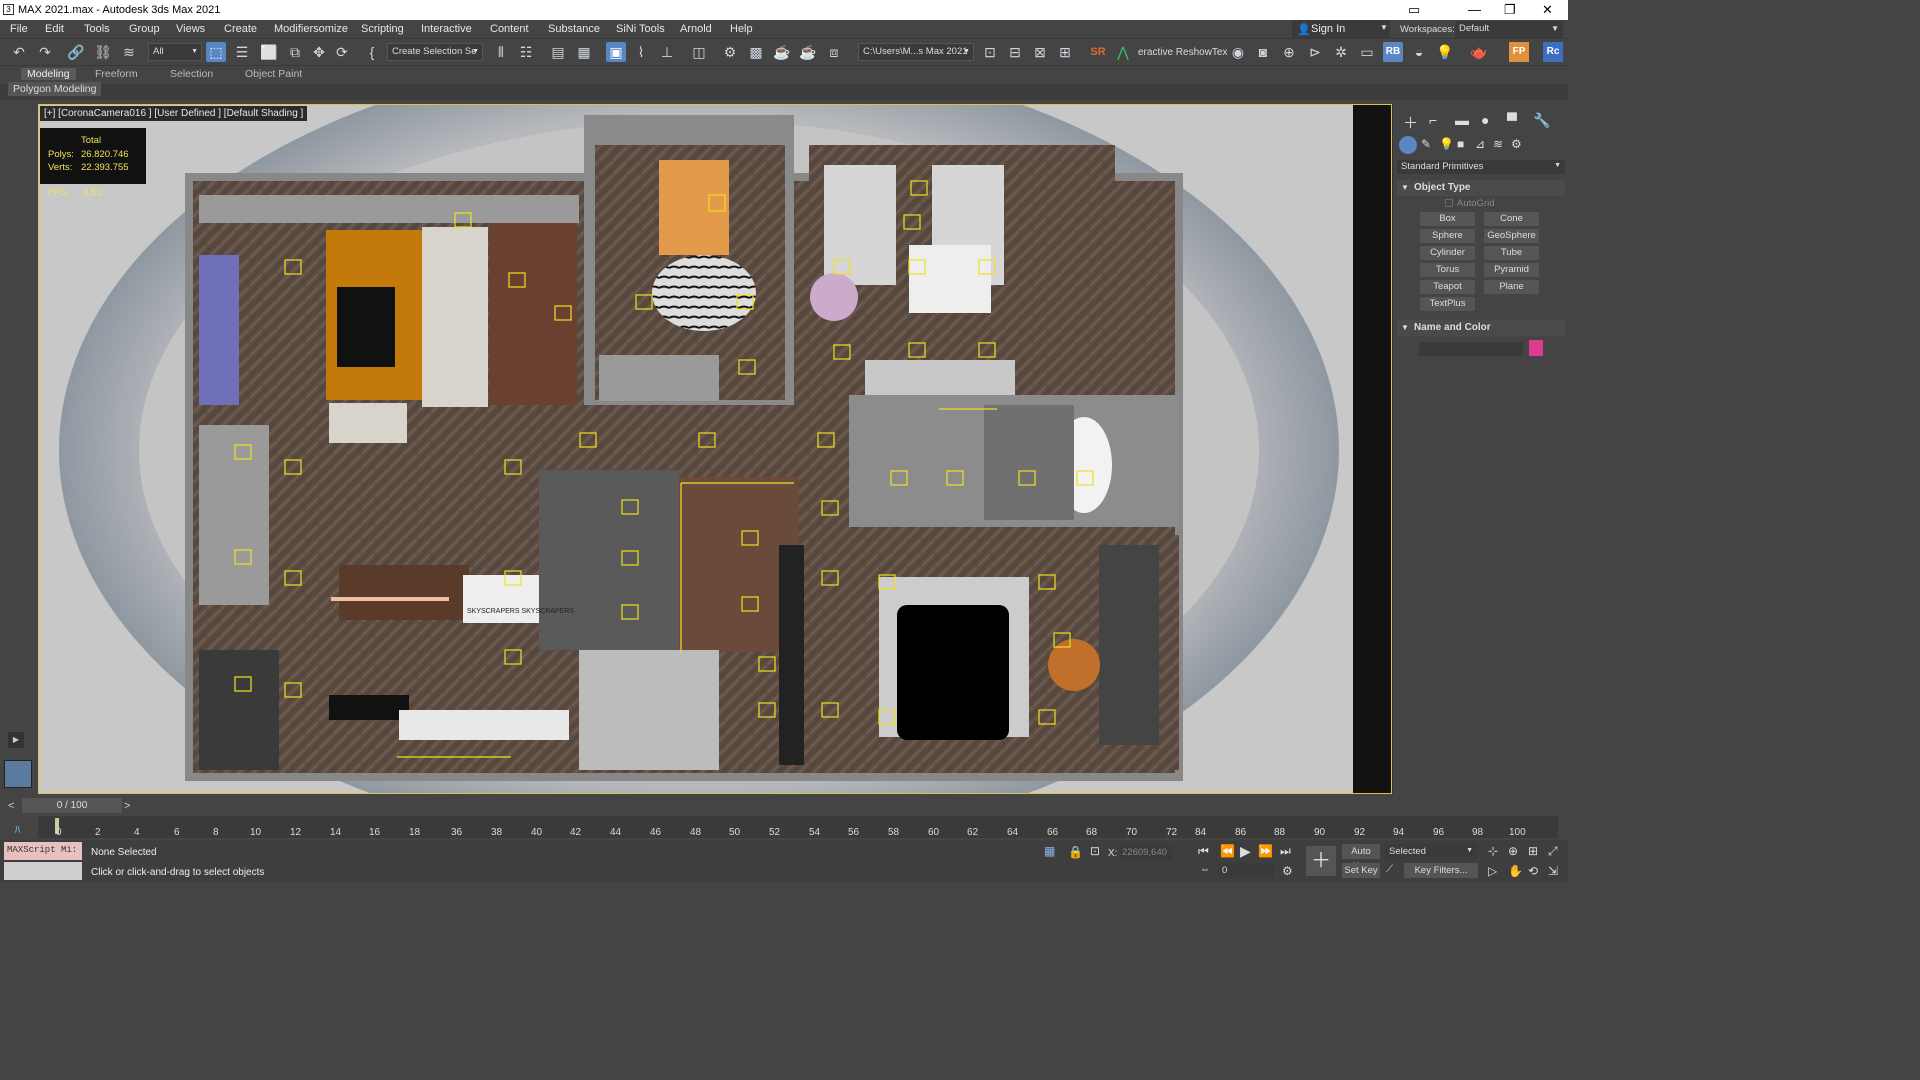 This screenshot has height=1080, width=1920. I want to click on cameras-icon: ■, so click(1460, 144).